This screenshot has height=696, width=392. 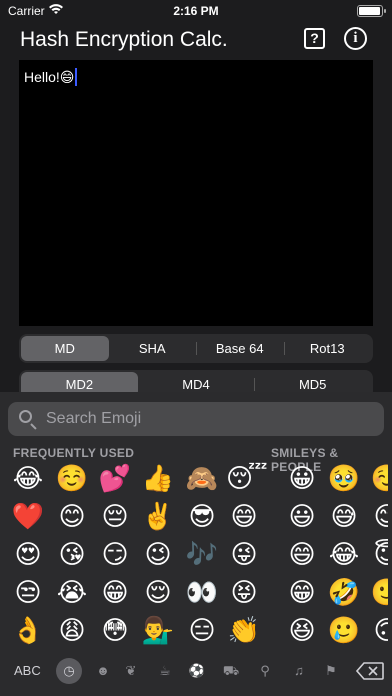 I want to click on info-button: i, so click(x=355, y=38).